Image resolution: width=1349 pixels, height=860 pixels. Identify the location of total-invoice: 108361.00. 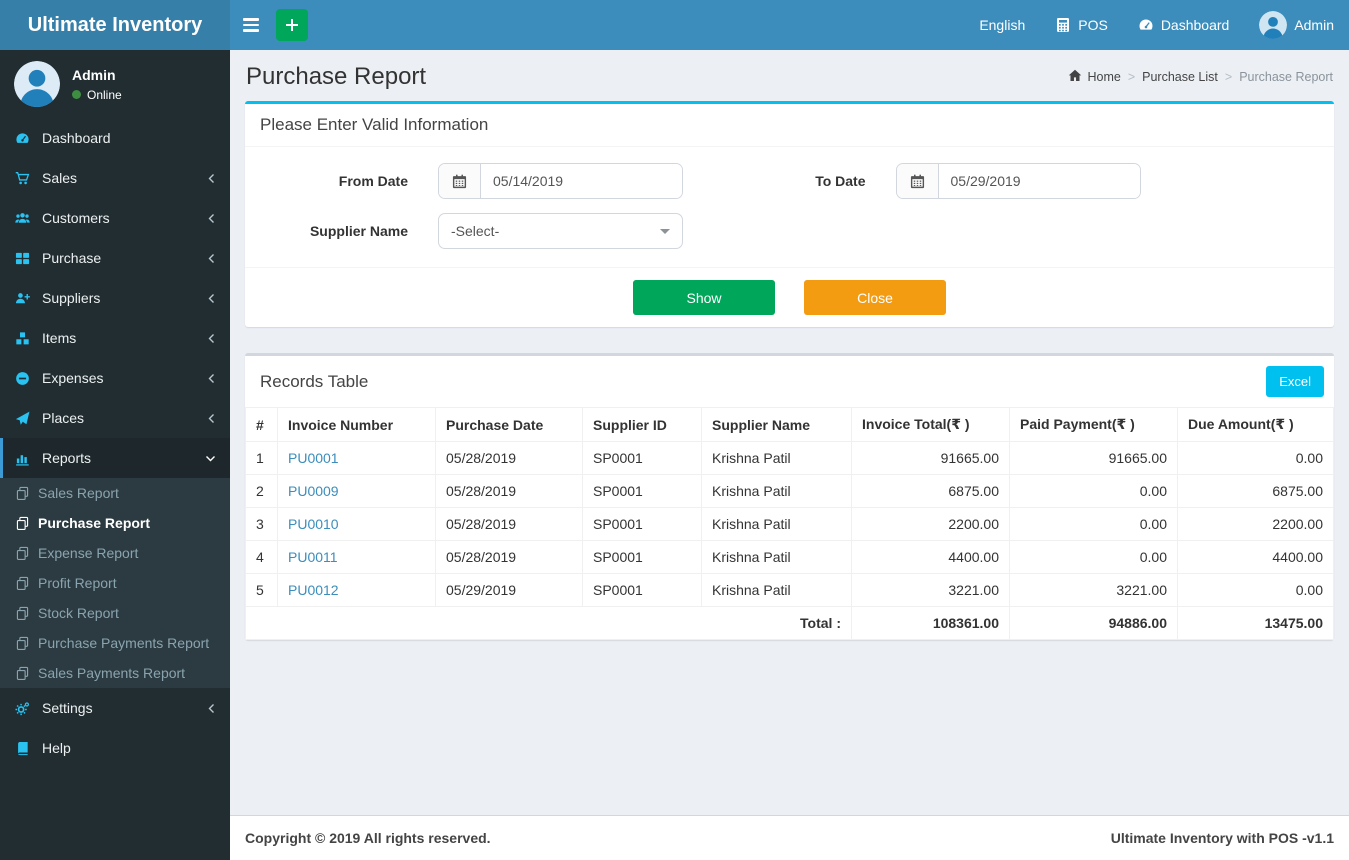
(930, 623).